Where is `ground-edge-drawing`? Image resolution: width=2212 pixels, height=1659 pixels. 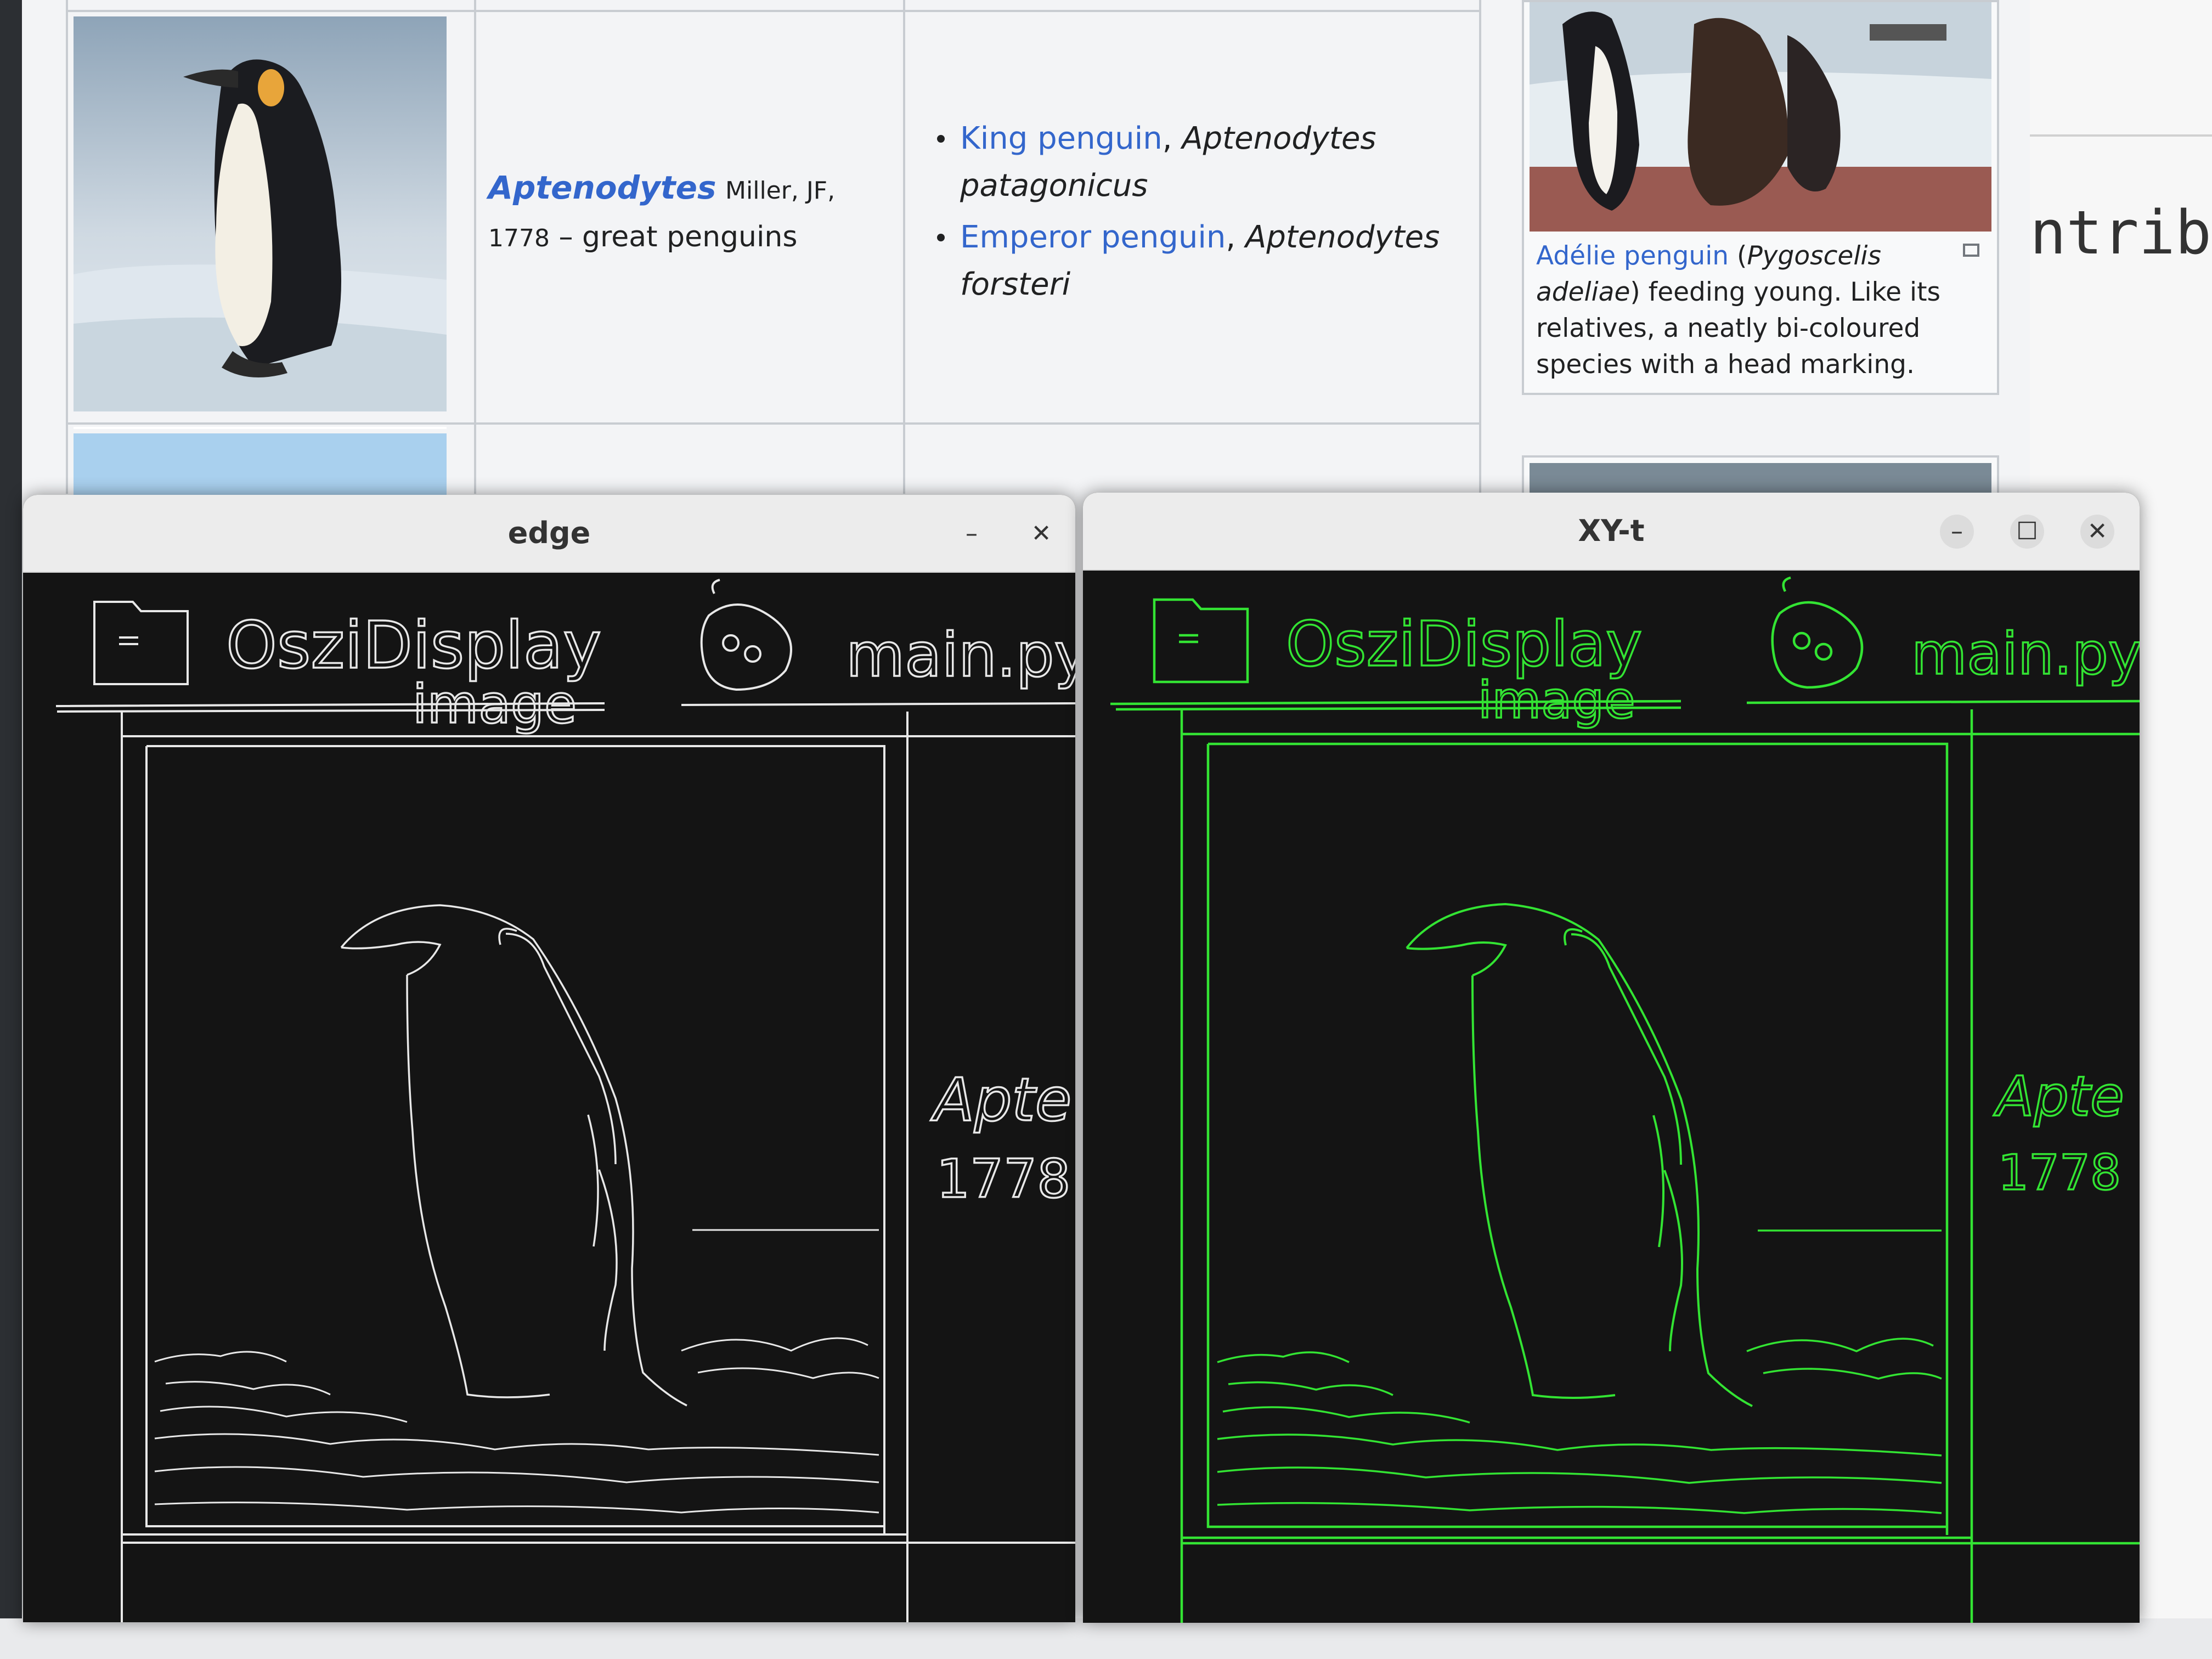
ground-edge-drawing is located at coordinates (516, 1372).